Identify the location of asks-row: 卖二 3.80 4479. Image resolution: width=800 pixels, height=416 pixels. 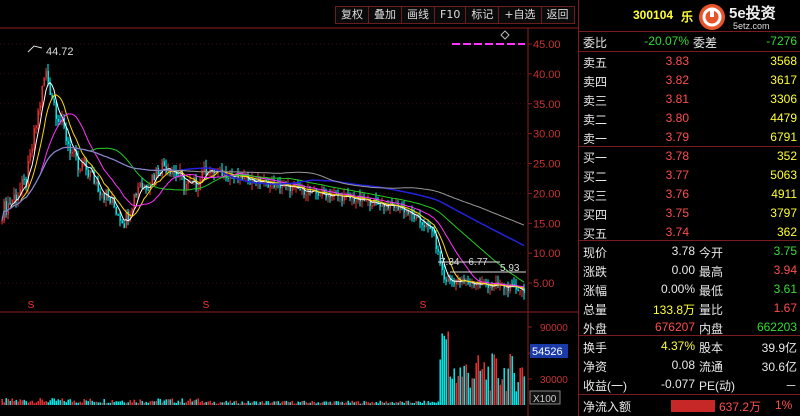
(689, 118).